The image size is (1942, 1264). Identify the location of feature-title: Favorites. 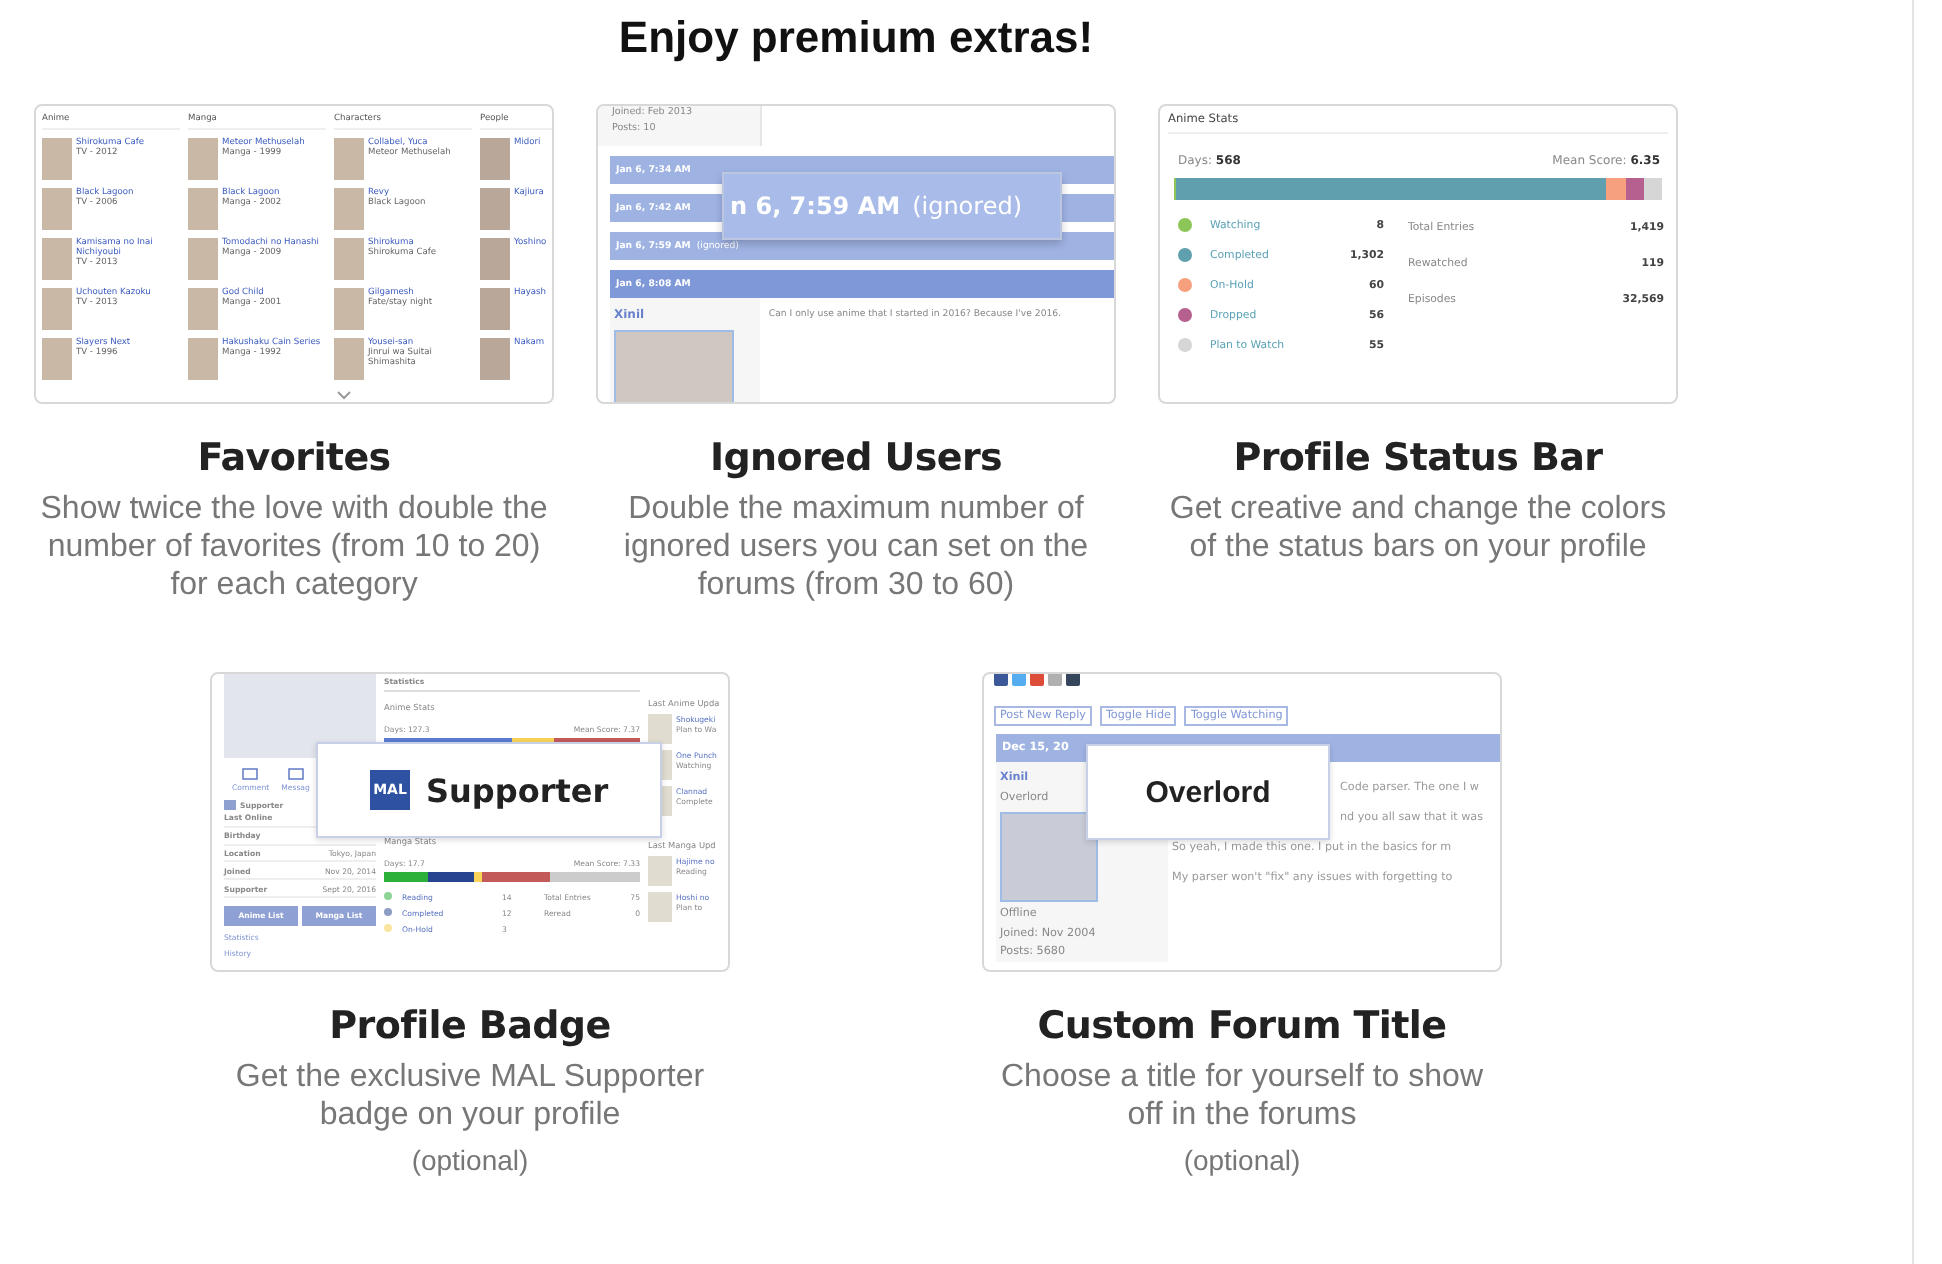
(294, 458).